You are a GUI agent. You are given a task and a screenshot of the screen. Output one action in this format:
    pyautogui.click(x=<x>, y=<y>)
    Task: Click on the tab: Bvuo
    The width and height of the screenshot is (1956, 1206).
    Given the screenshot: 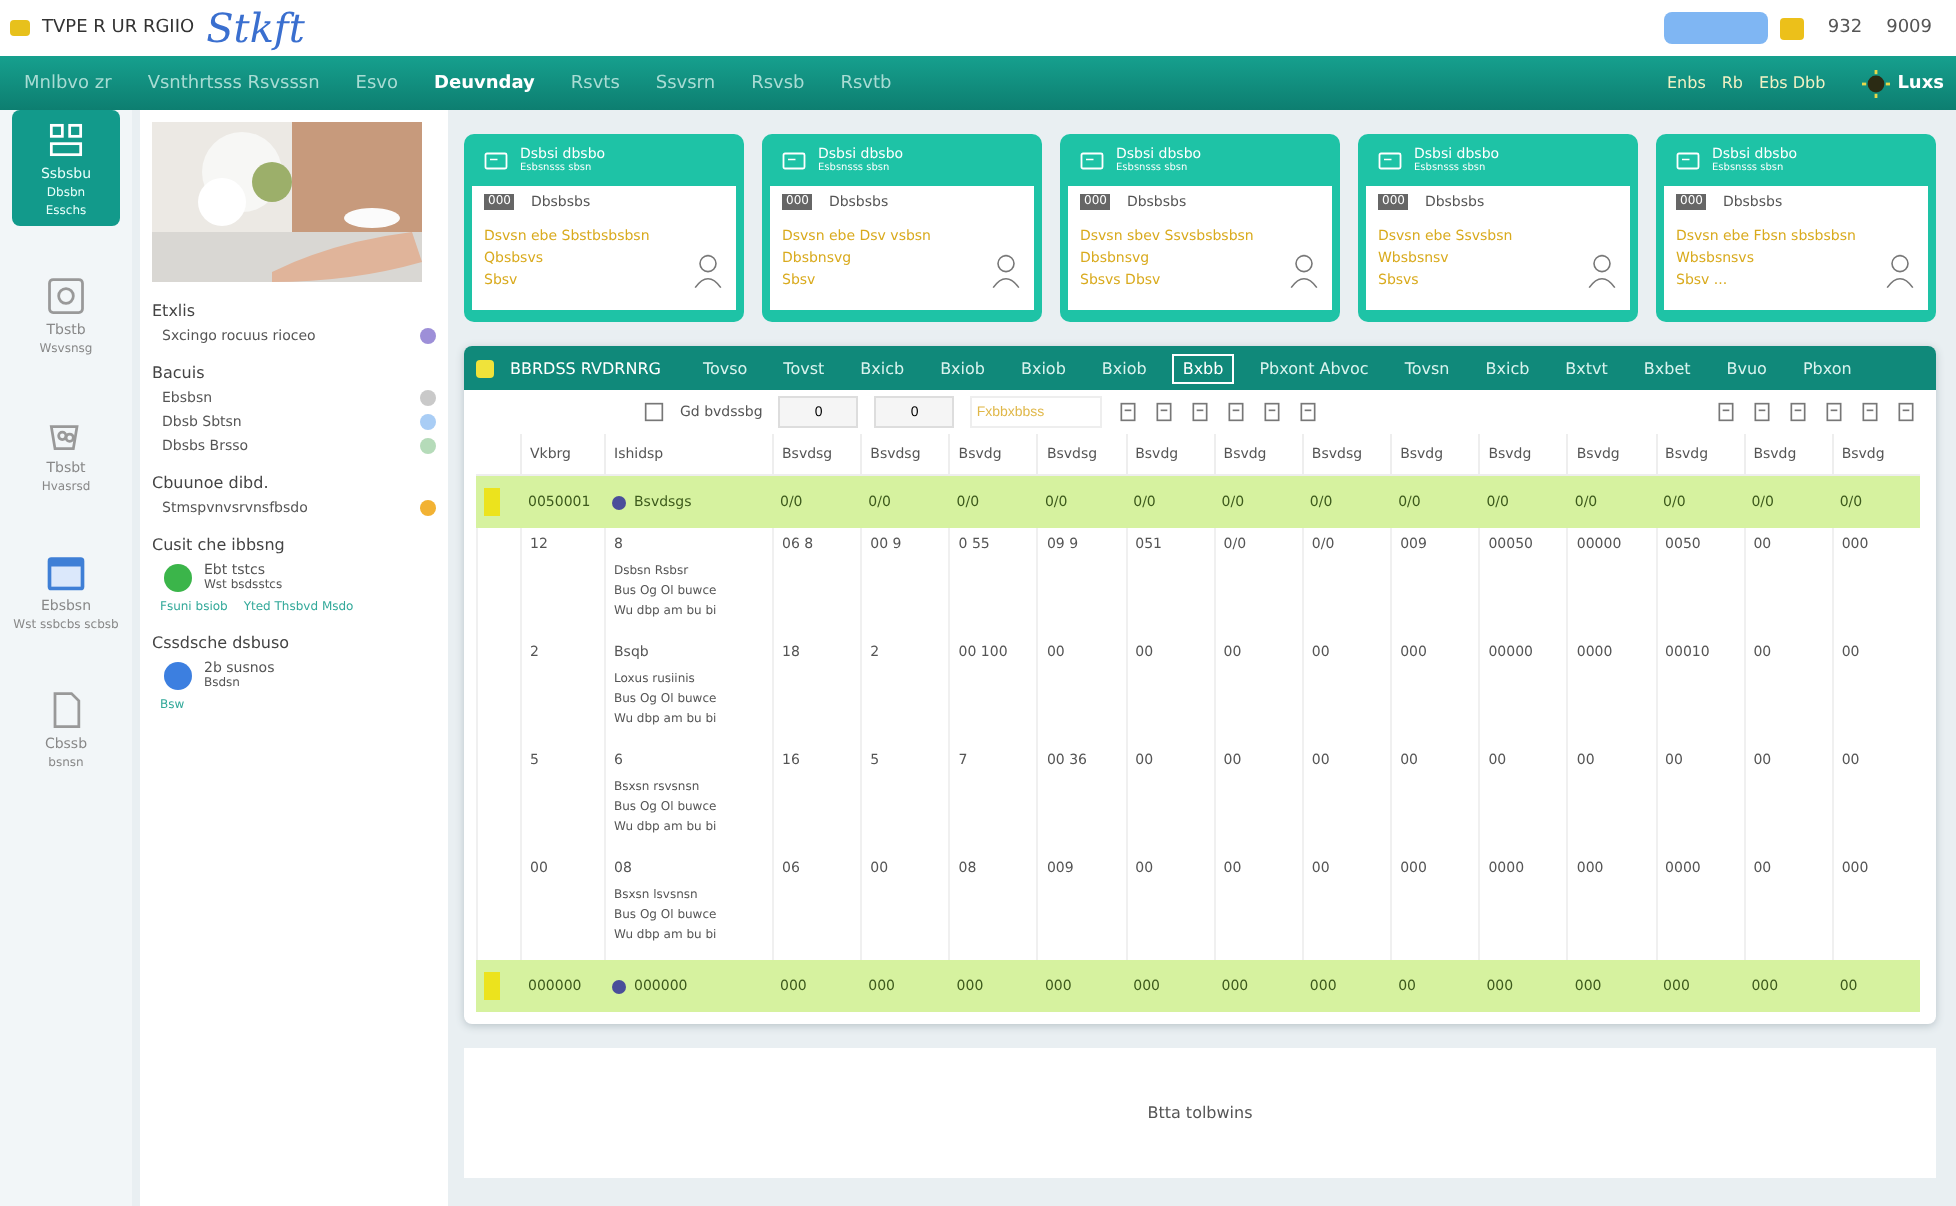 What is the action you would take?
    pyautogui.click(x=1746, y=368)
    